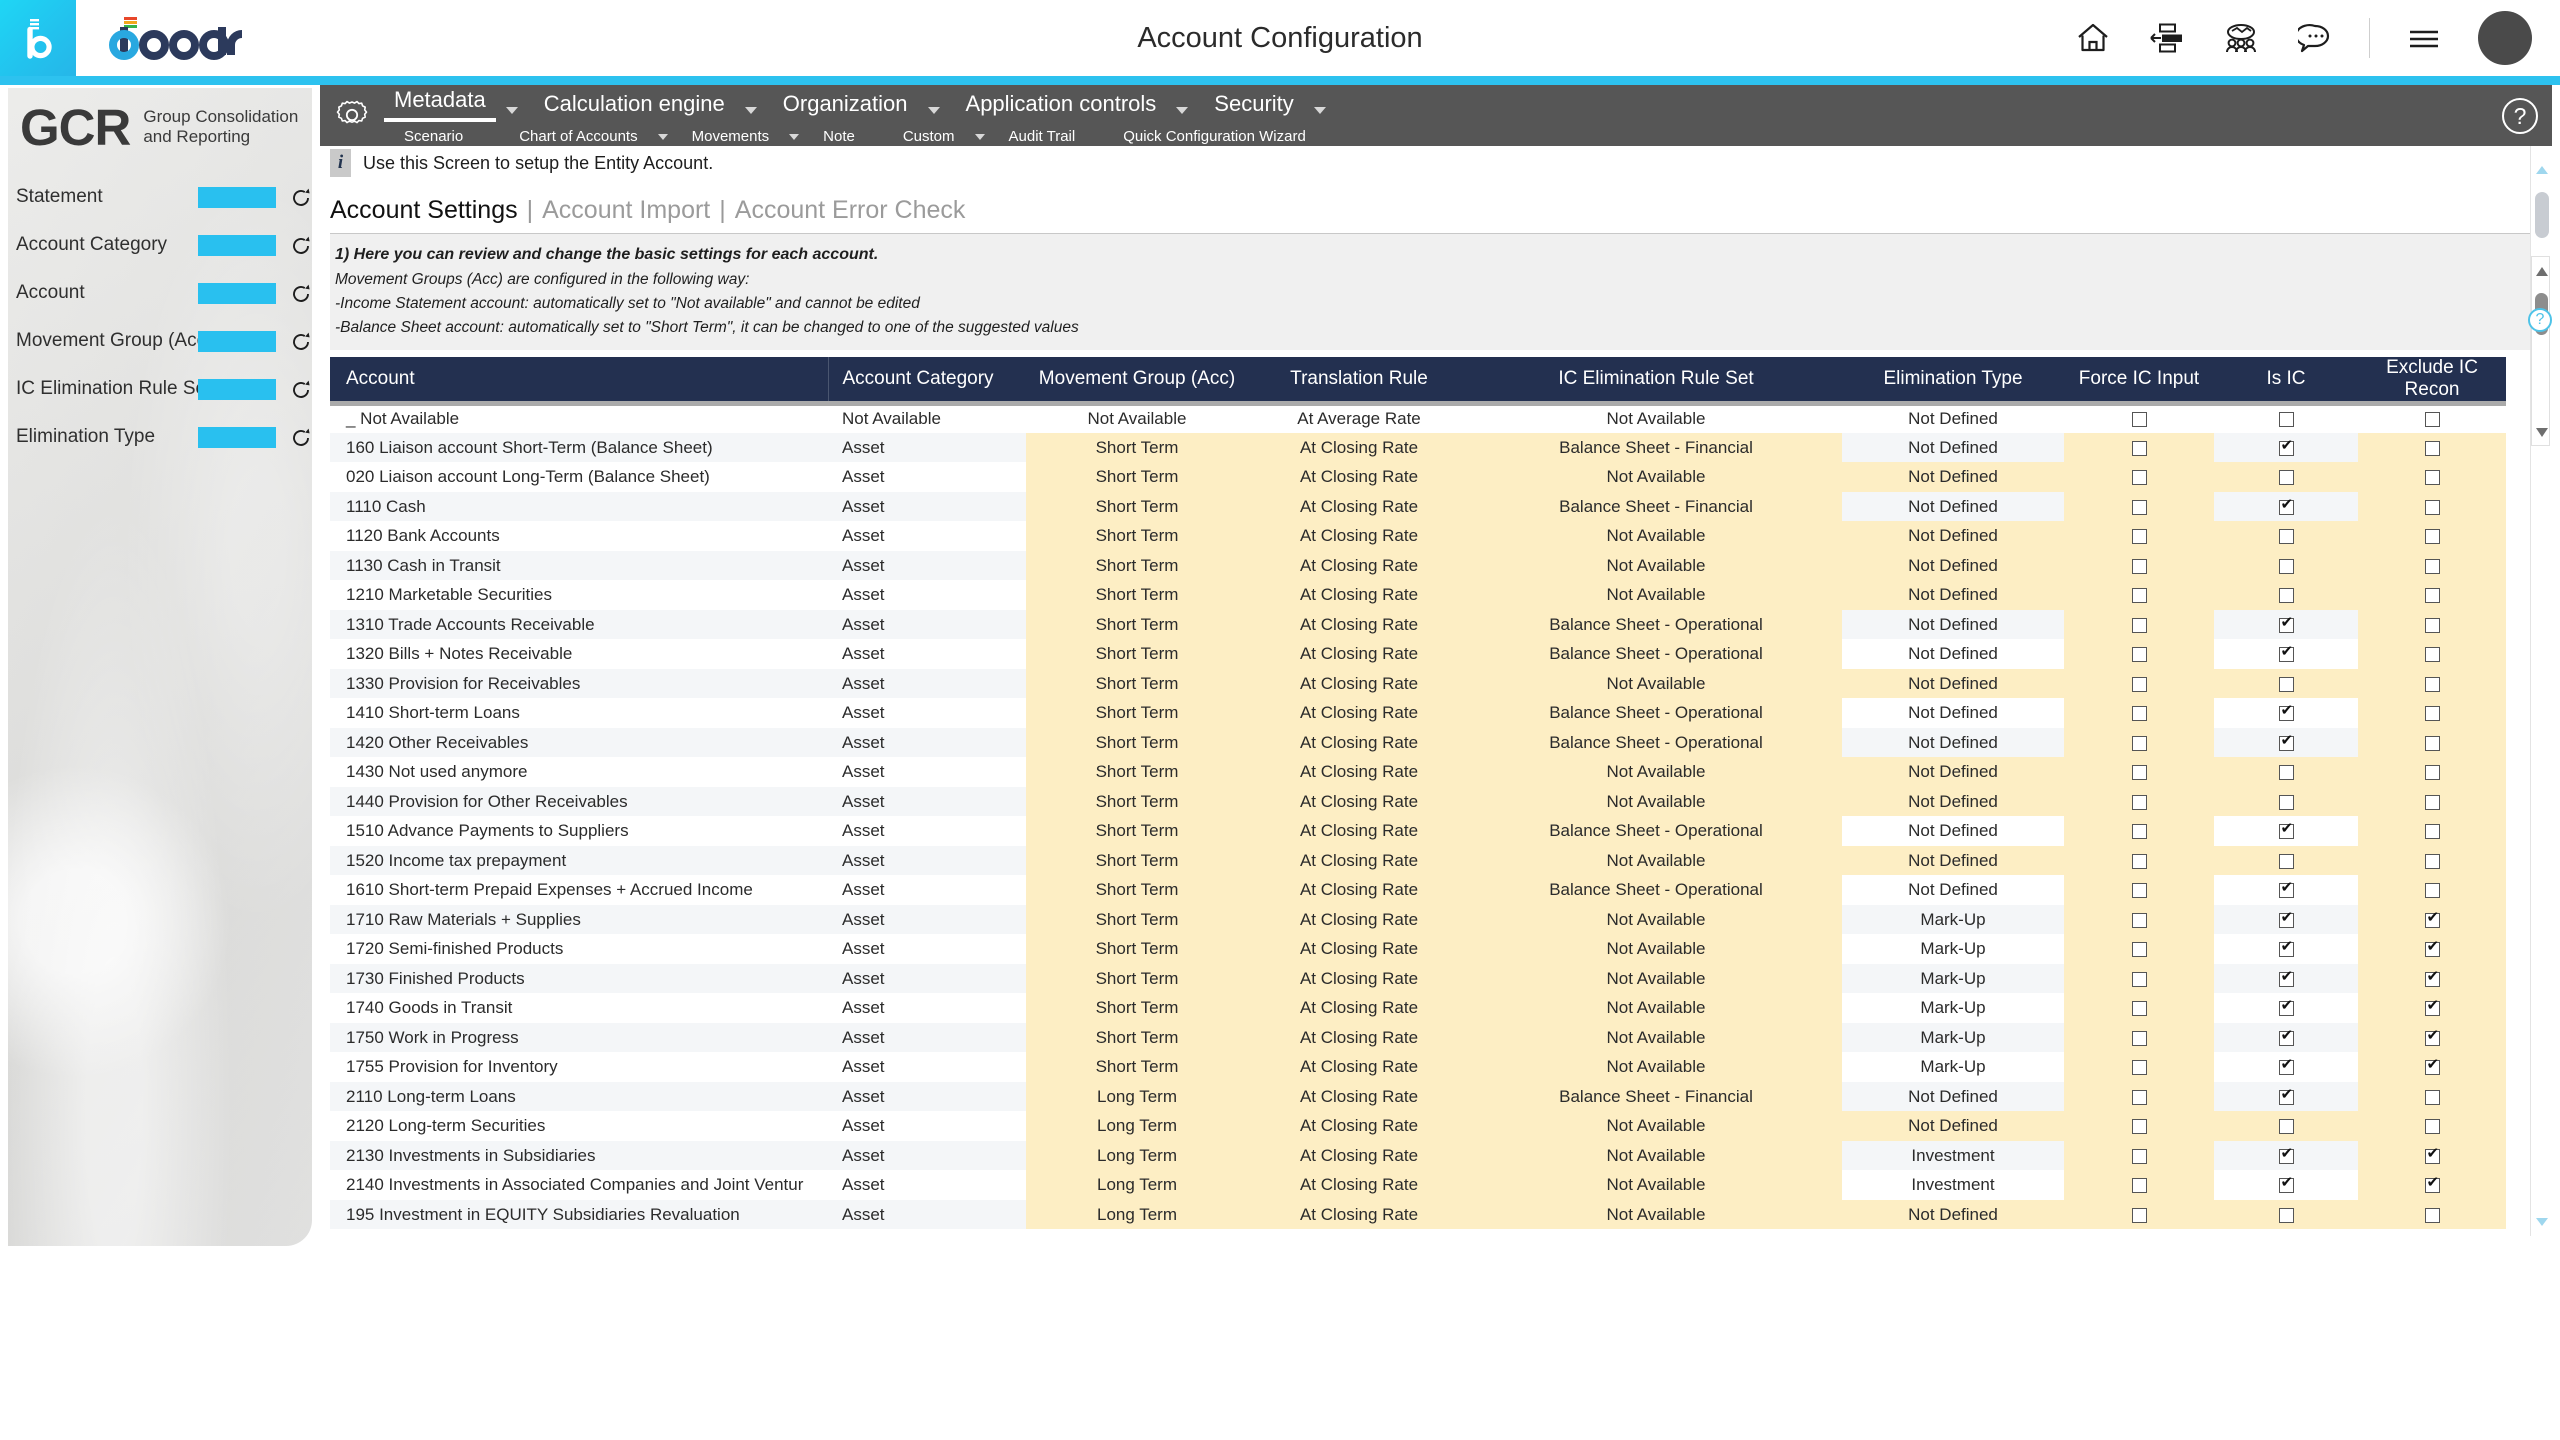 The height and width of the screenshot is (1440, 2560). What do you see at coordinates (1137, 381) in the screenshot?
I see `col-header-movement-group: Movement Group (Acc)` at bounding box center [1137, 381].